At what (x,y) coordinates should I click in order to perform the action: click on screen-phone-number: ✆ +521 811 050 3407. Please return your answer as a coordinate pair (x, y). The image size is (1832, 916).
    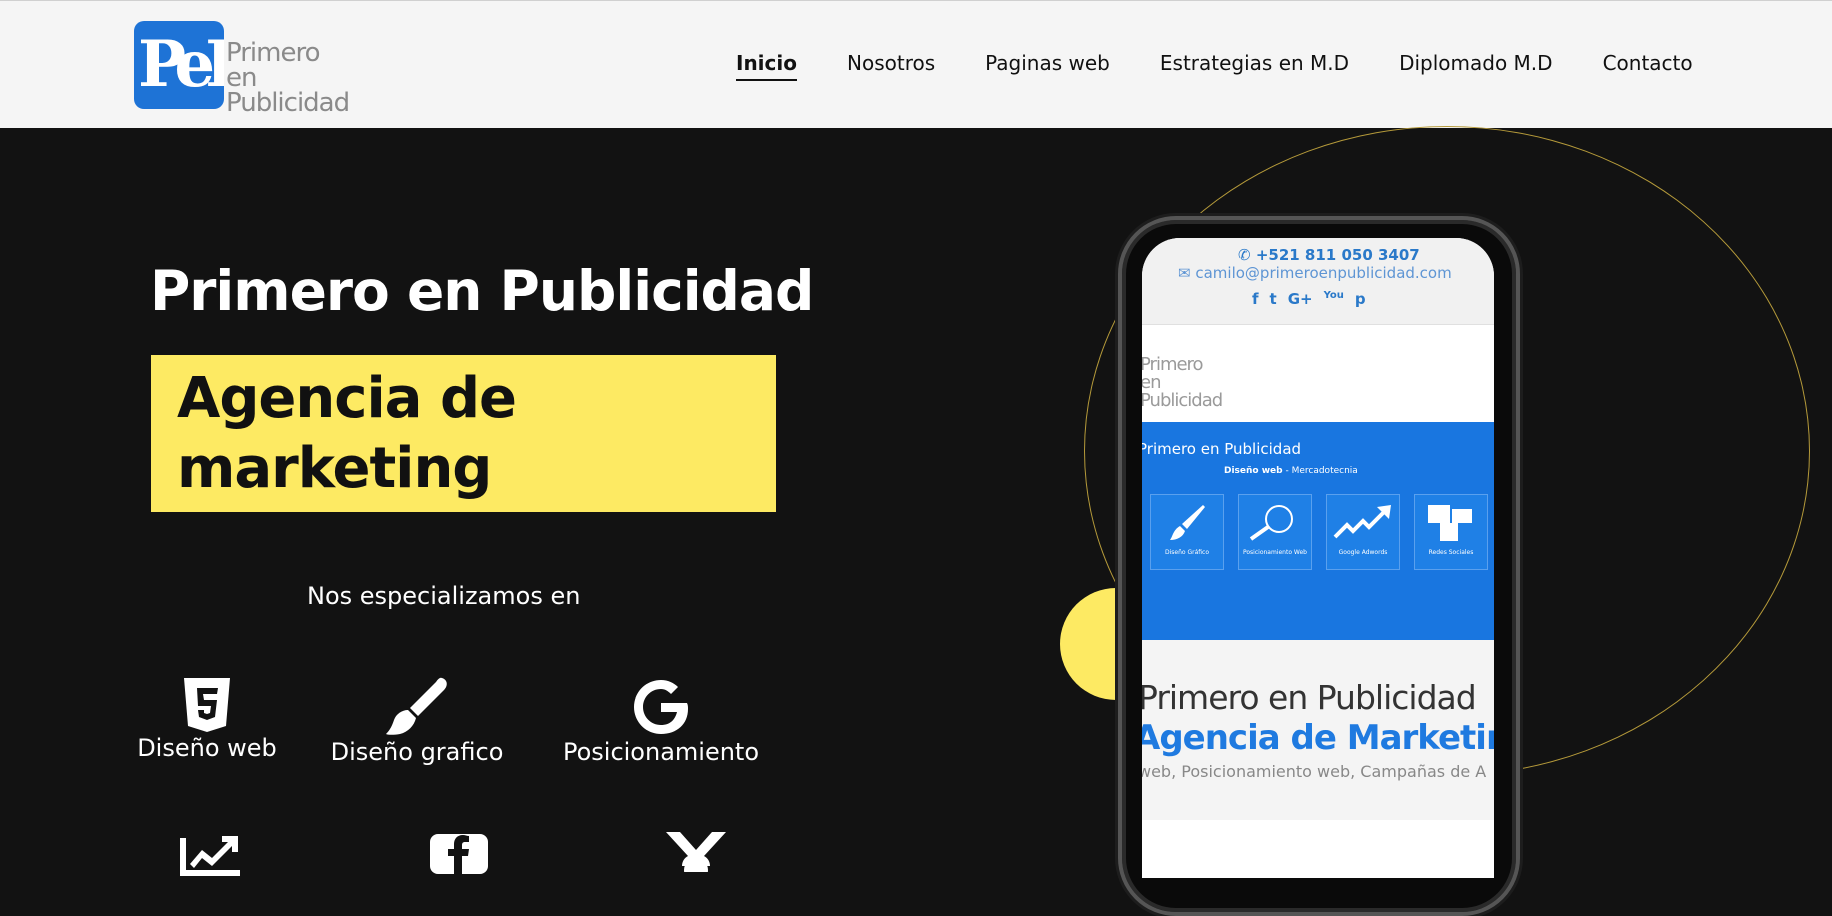
    Looking at the image, I should click on (1329, 255).